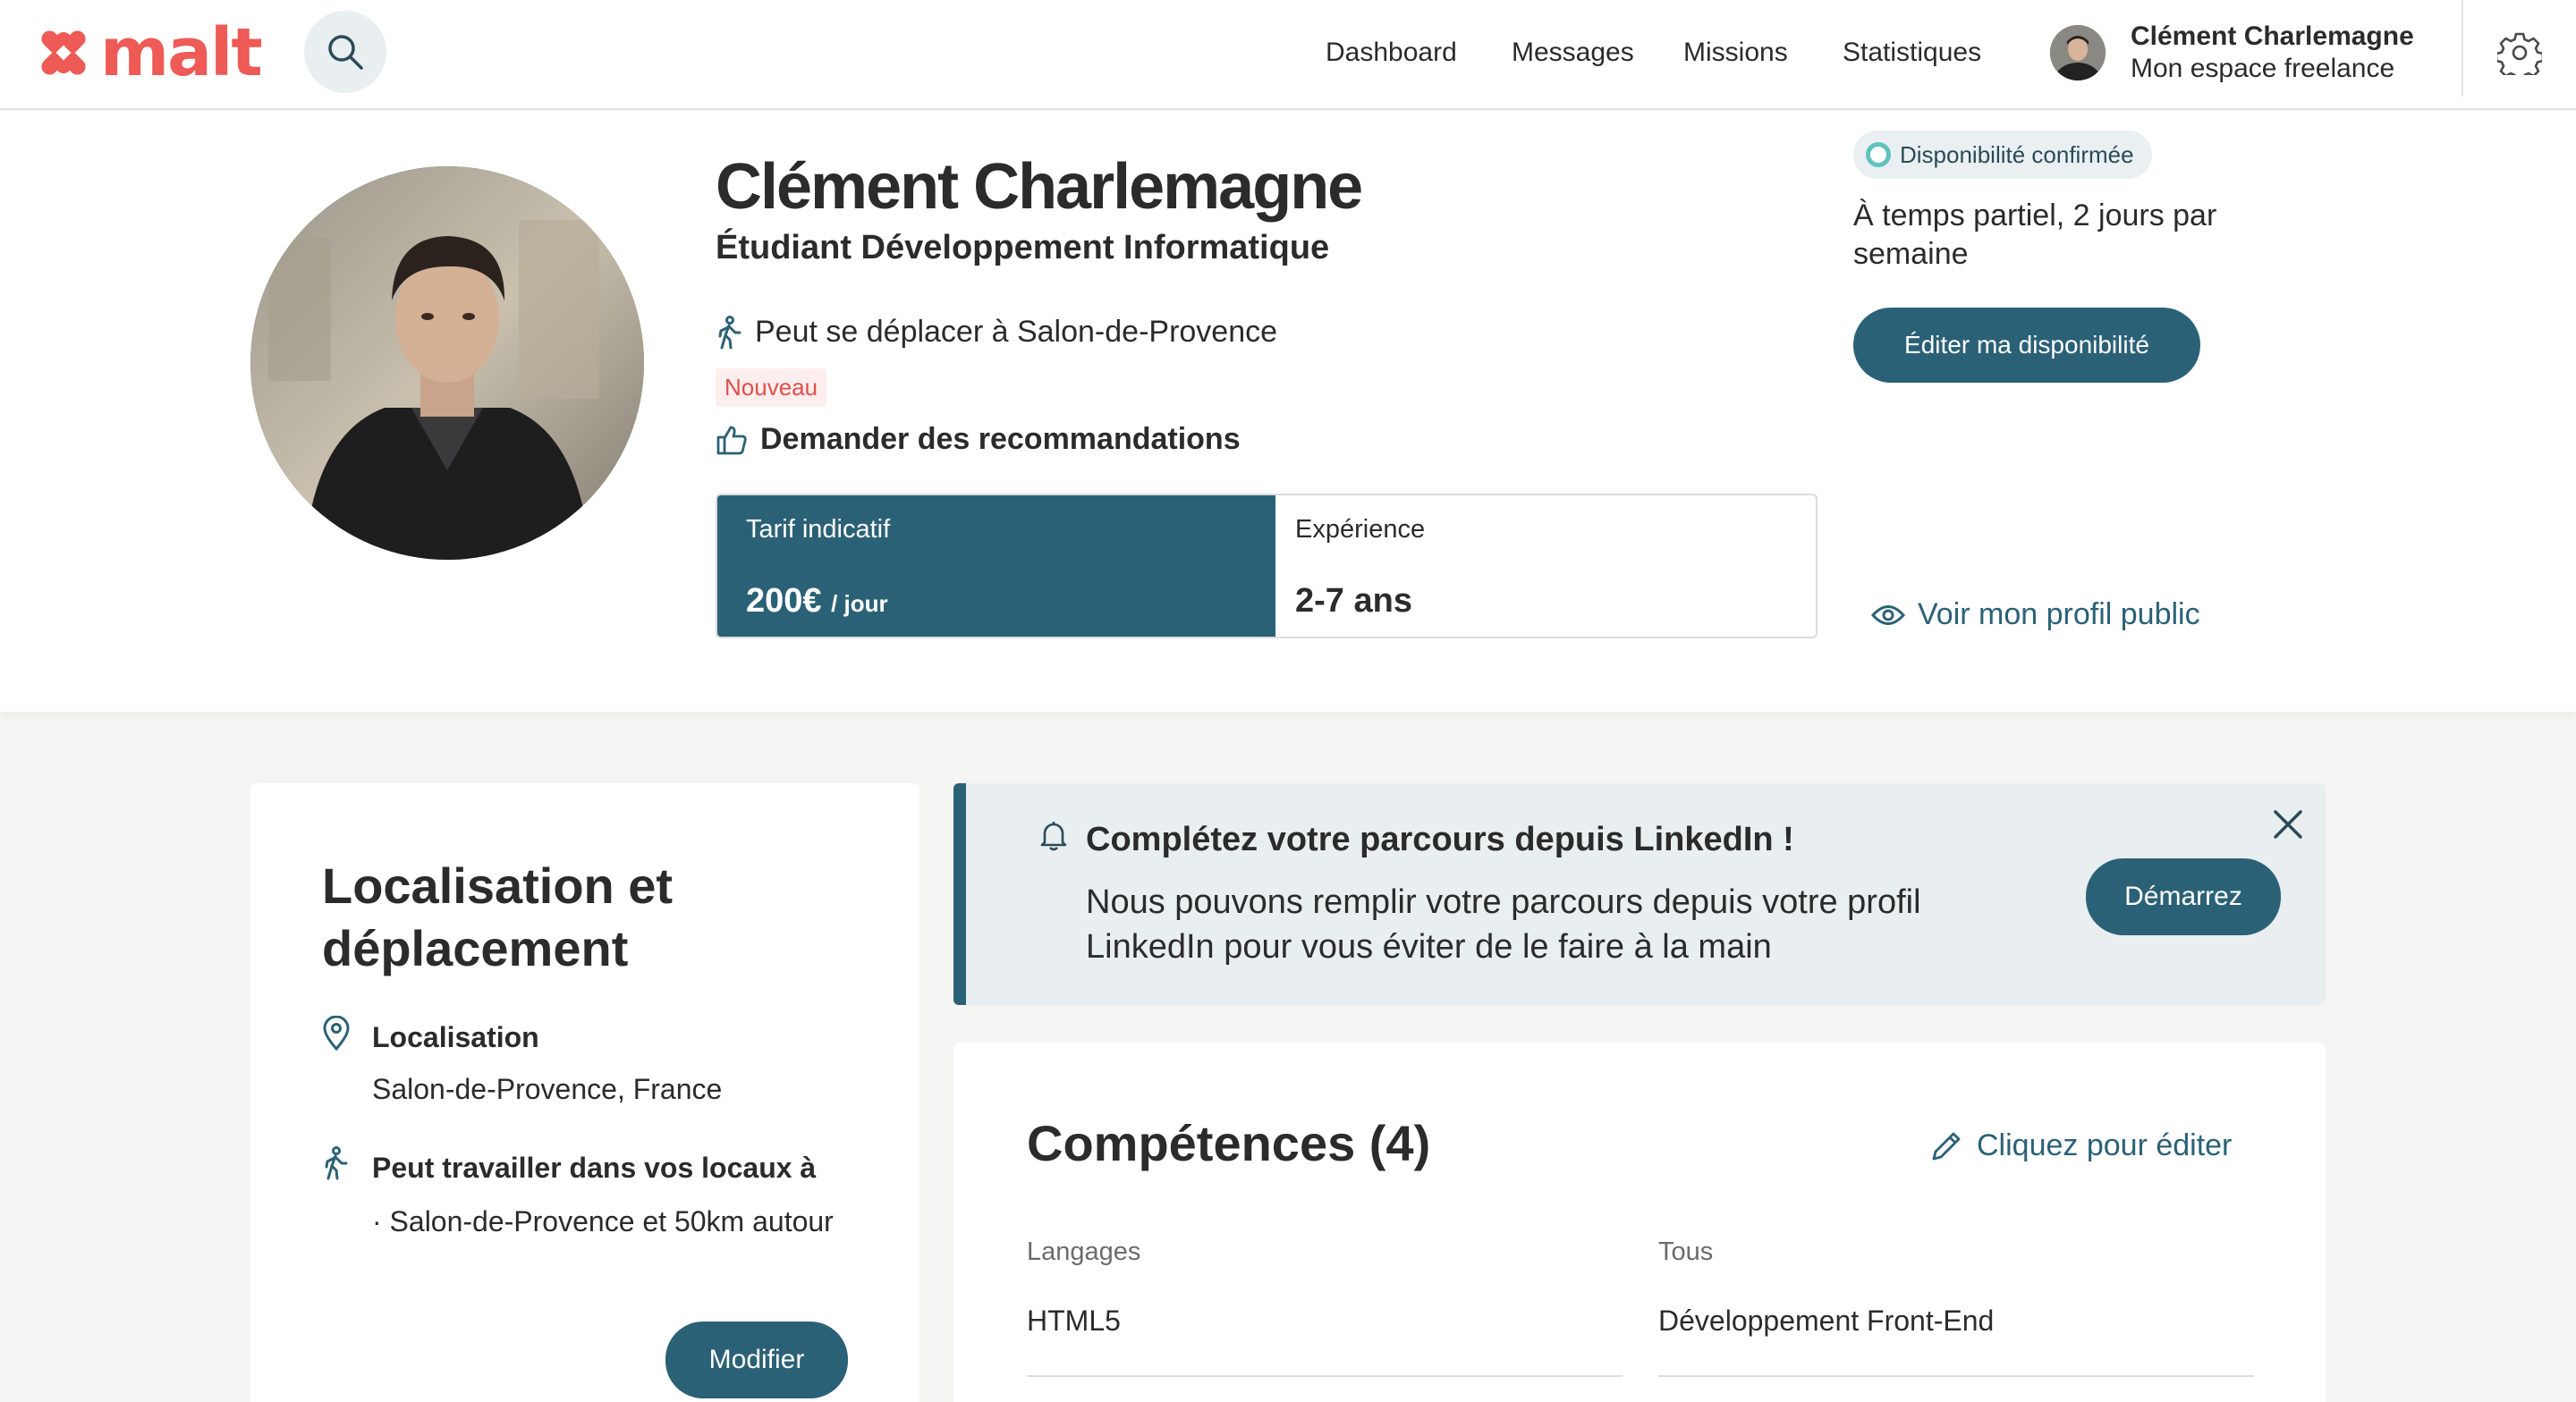  Describe the element at coordinates (731, 440) in the screenshot. I see `thumbs-up-icon` at that location.